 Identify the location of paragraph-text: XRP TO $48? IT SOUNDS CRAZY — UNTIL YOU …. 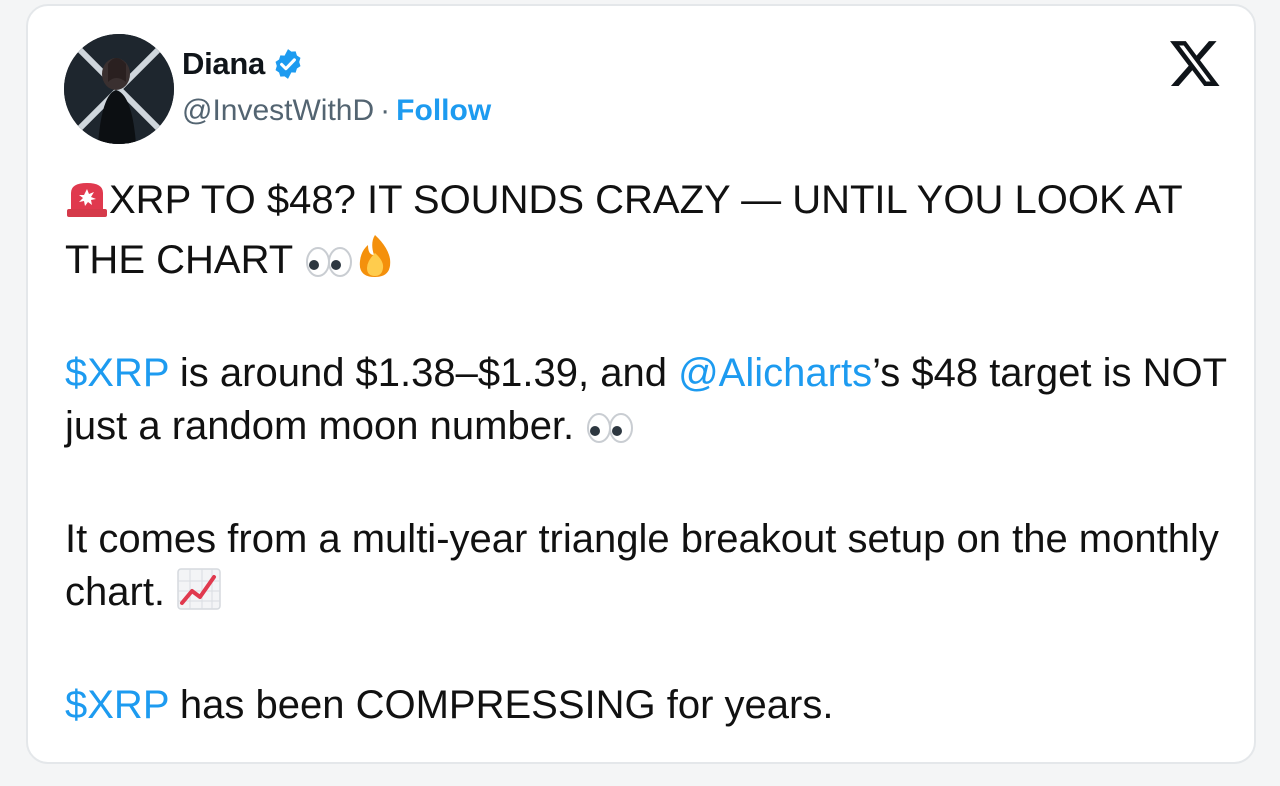
(623, 230).